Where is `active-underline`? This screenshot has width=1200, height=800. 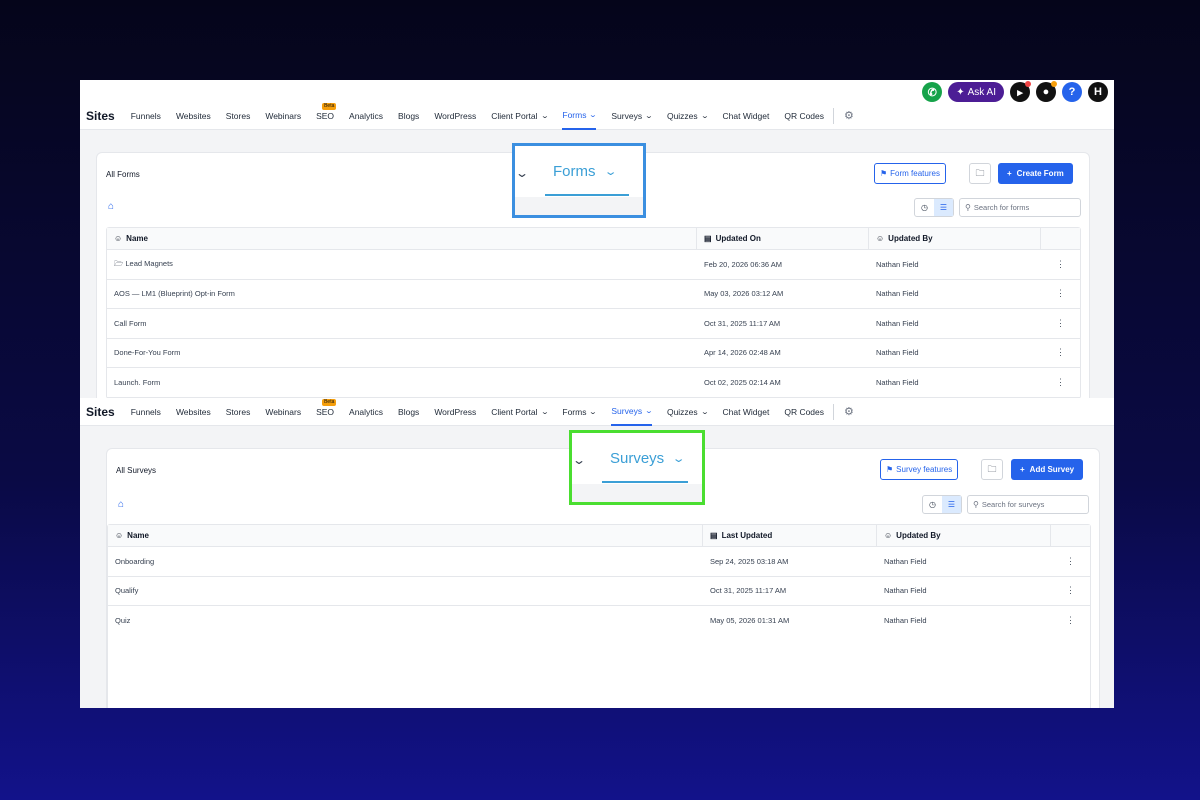
active-underline is located at coordinates (587, 195).